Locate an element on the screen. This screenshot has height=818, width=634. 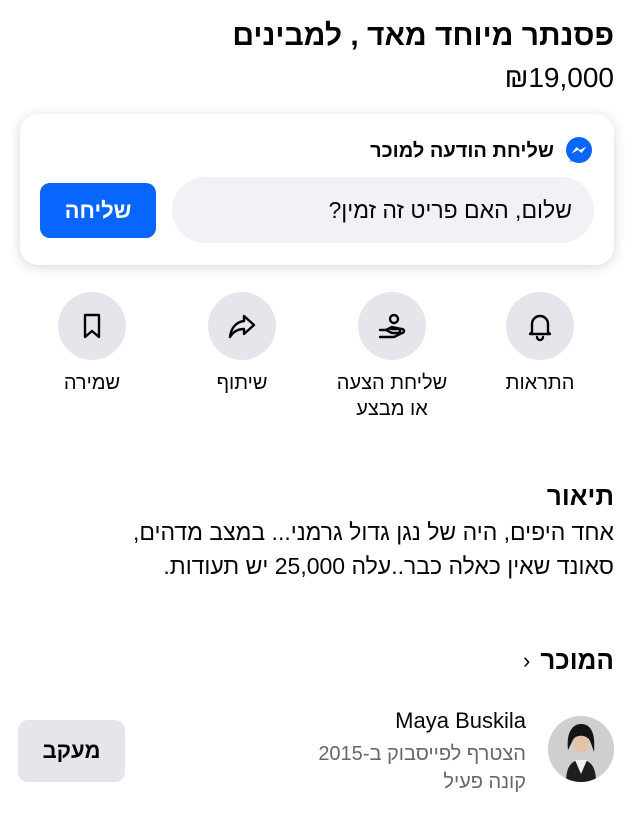
message-card-heading: שליחת הודעה למוכר is located at coordinates (462, 150).